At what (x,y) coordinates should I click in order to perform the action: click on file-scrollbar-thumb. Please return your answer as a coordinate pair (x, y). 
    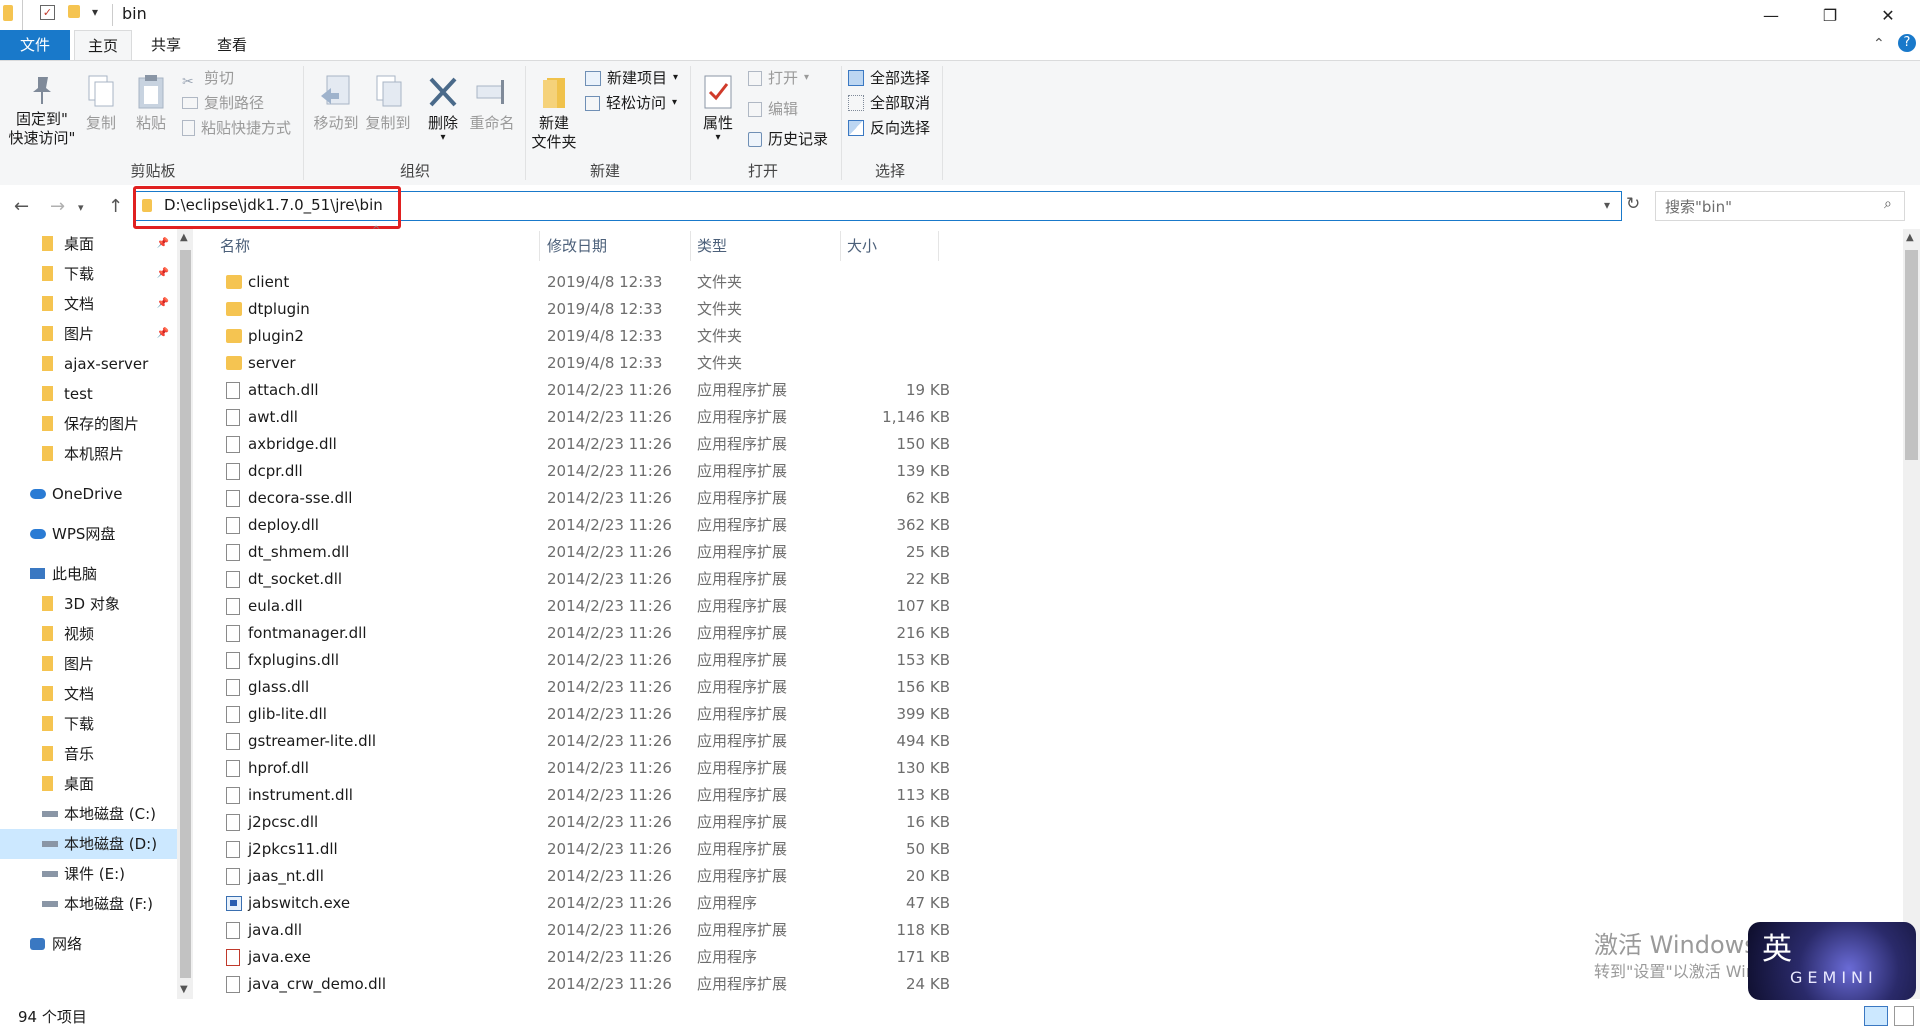
    Looking at the image, I should click on (1911, 355).